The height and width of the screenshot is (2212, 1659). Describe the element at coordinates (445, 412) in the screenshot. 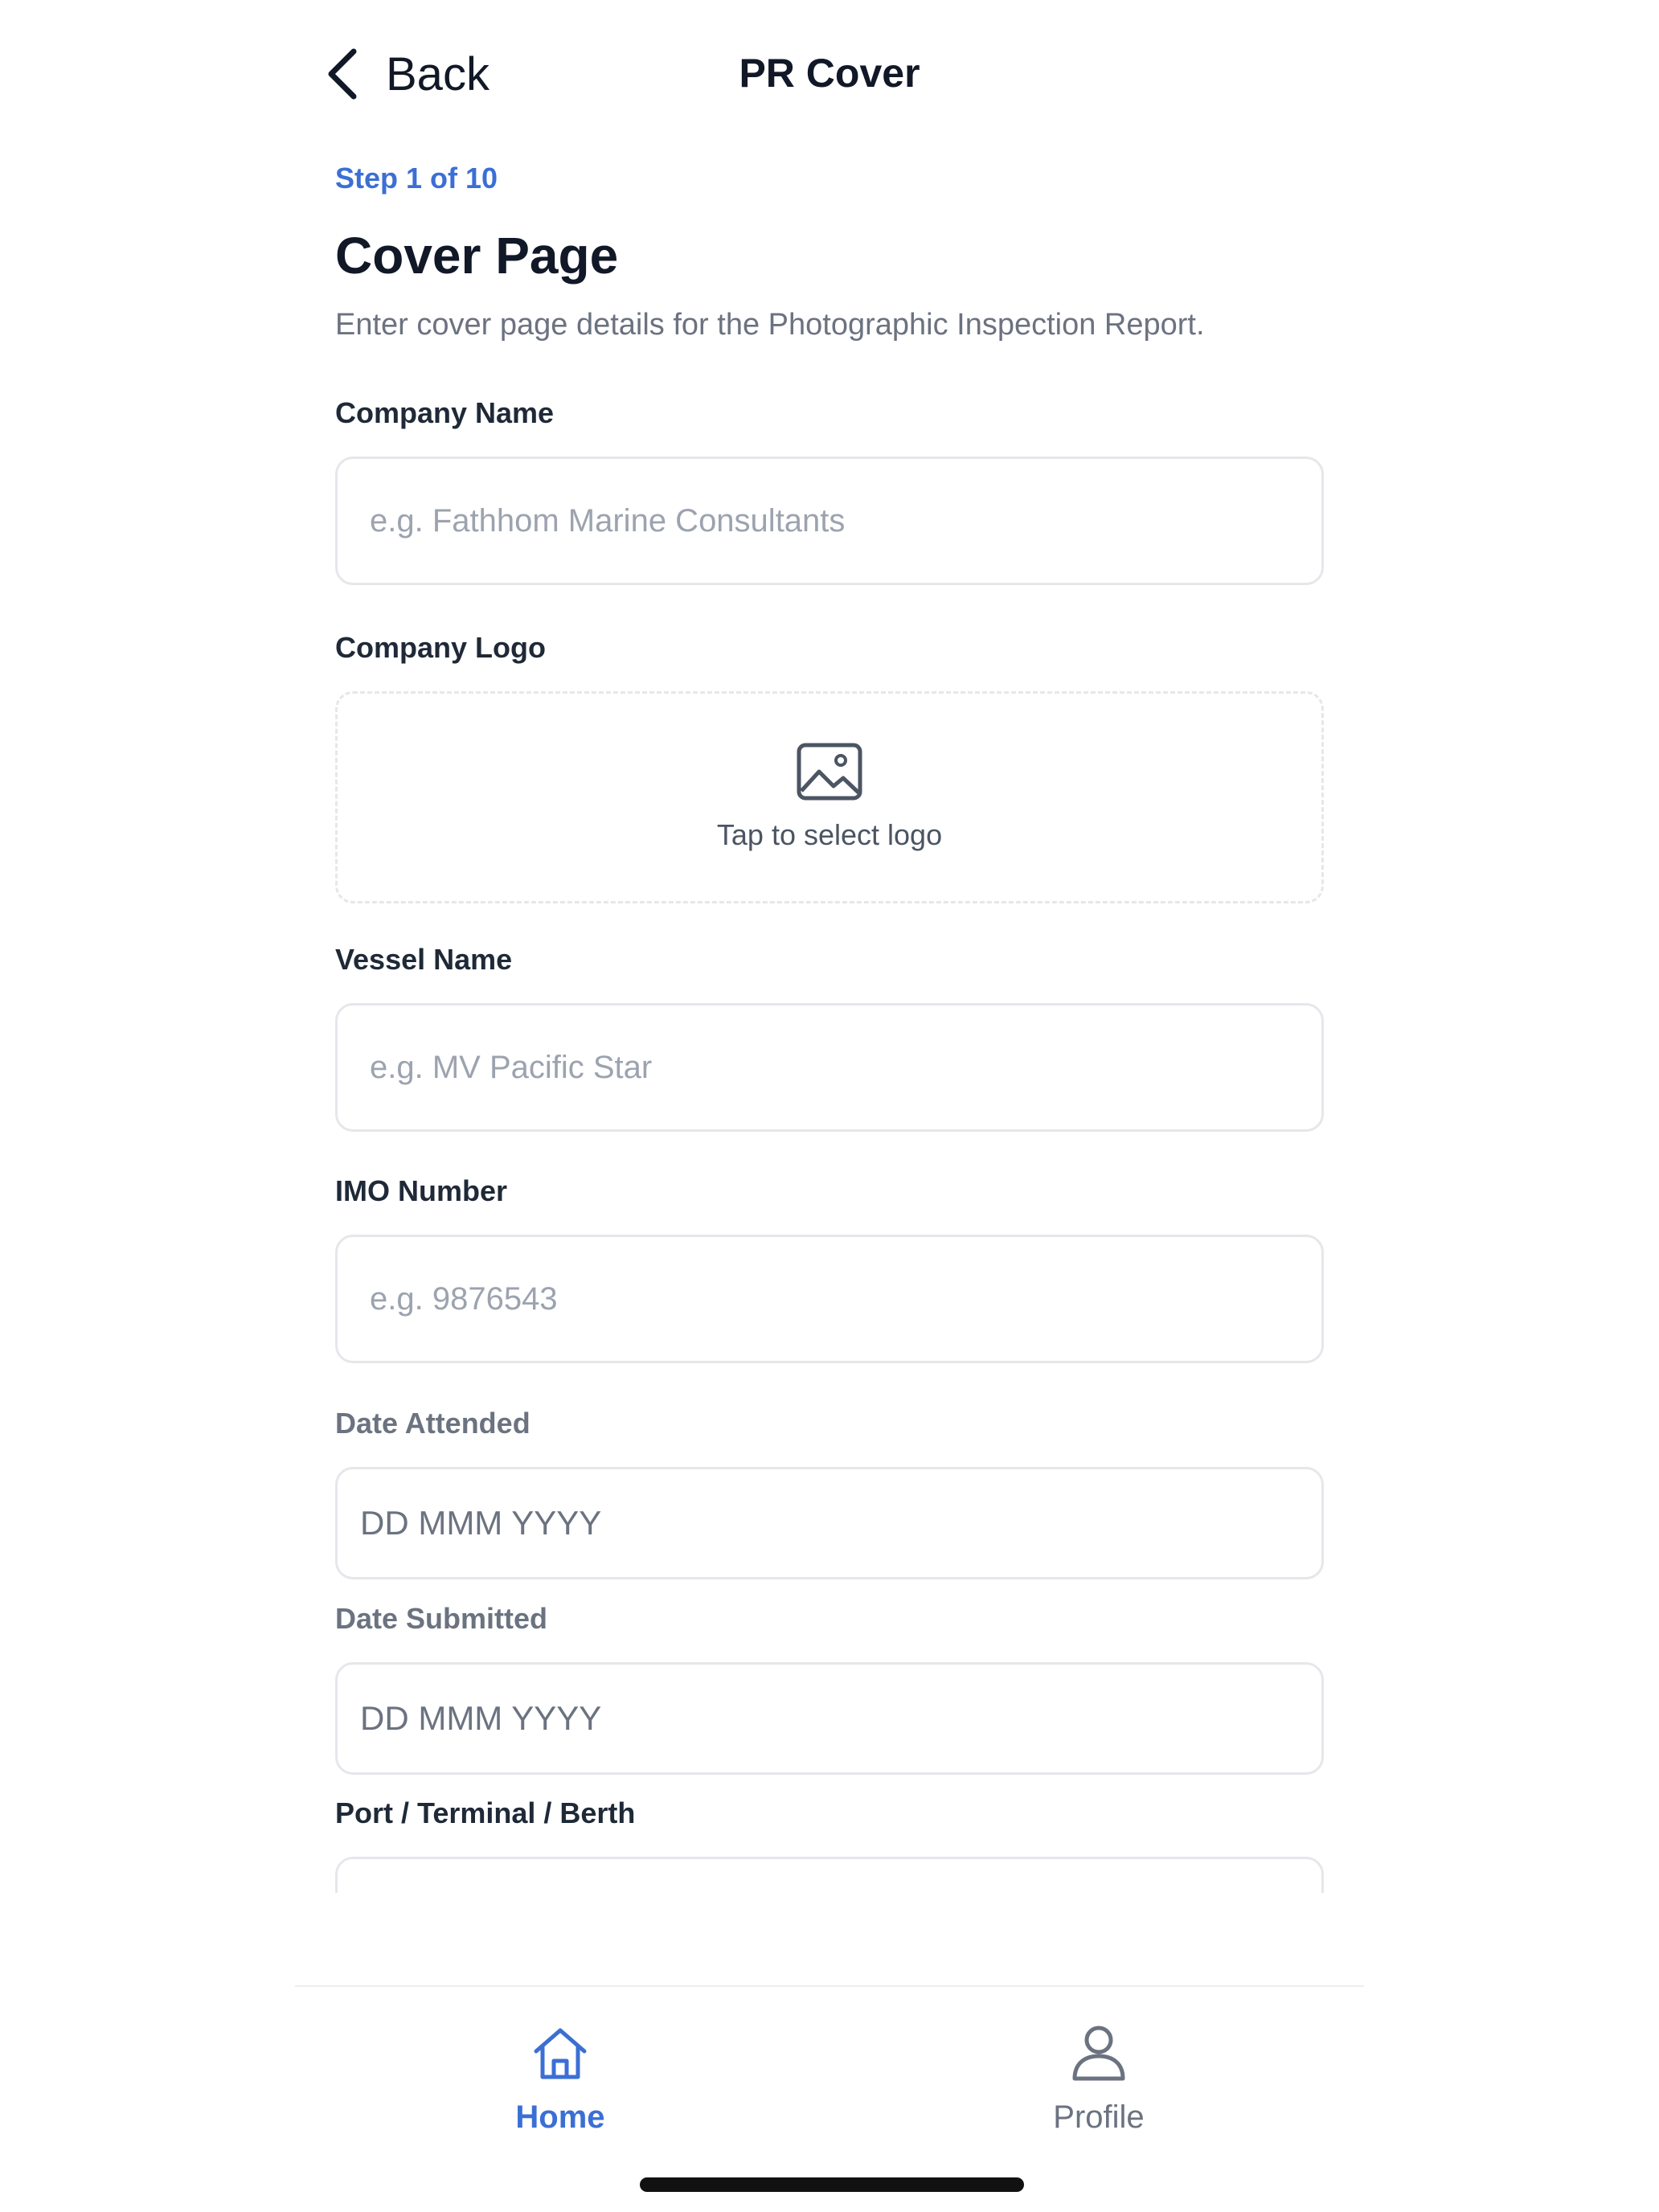

I see `company-name-label: Company Name` at that location.